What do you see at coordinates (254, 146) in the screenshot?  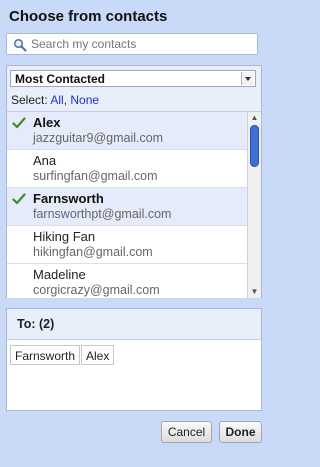 I see `scroll-thumb` at bounding box center [254, 146].